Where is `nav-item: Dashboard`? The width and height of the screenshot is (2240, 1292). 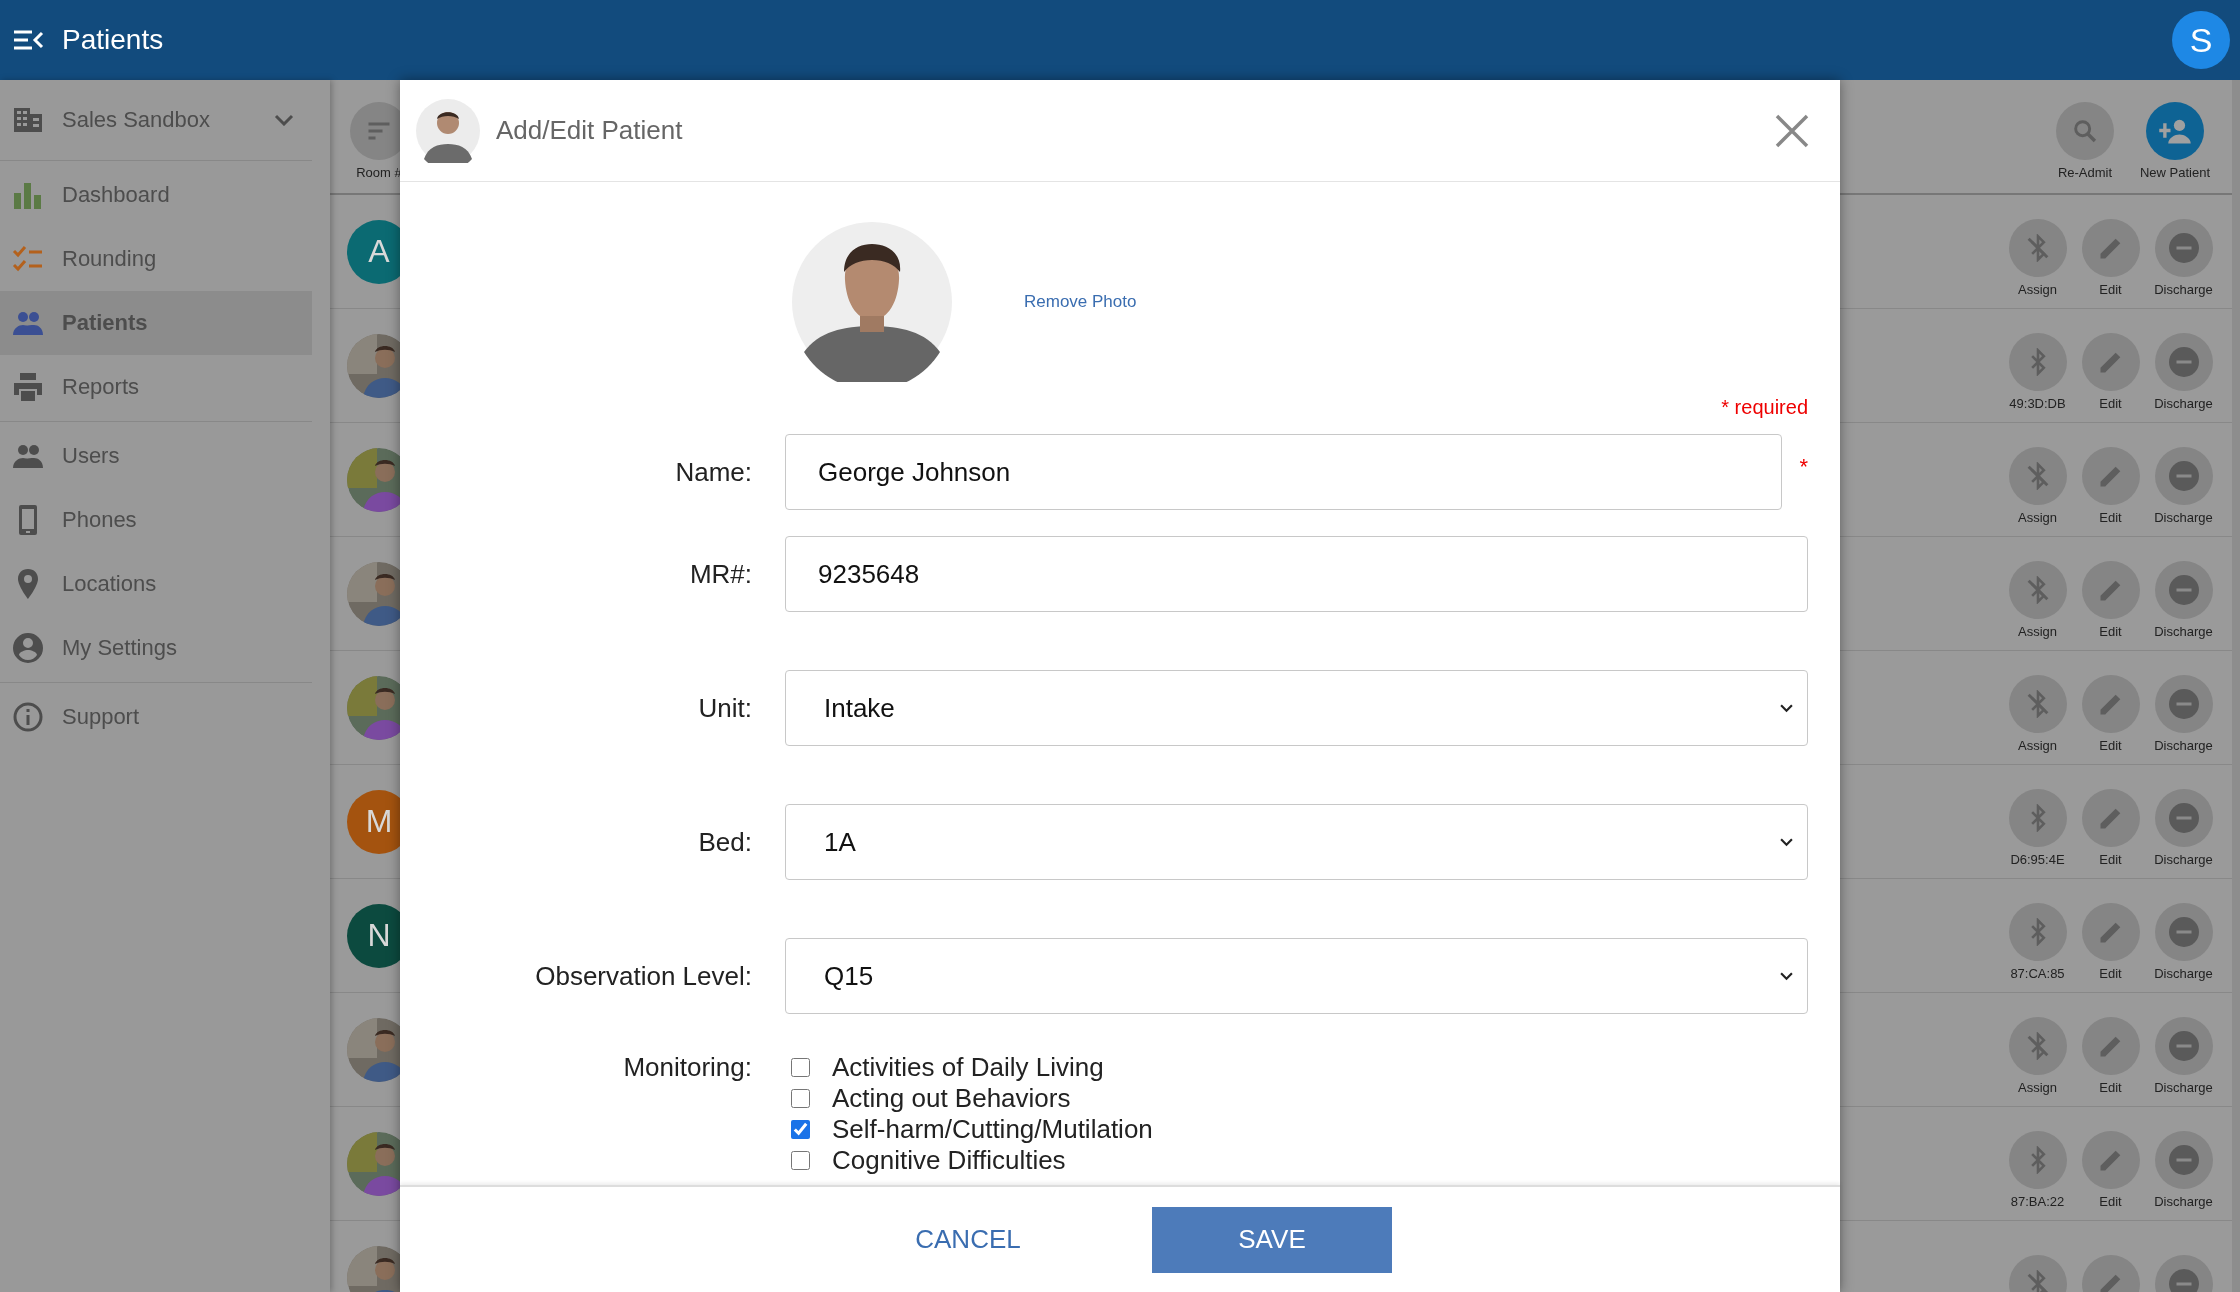
nav-item: Dashboard is located at coordinates (156, 195).